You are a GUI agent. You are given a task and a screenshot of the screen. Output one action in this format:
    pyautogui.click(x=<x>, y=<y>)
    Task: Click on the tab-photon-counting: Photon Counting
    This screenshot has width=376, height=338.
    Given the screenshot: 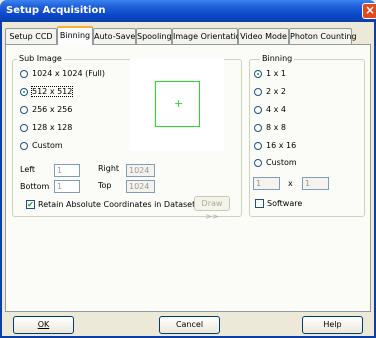 What is the action you would take?
    pyautogui.click(x=323, y=36)
    